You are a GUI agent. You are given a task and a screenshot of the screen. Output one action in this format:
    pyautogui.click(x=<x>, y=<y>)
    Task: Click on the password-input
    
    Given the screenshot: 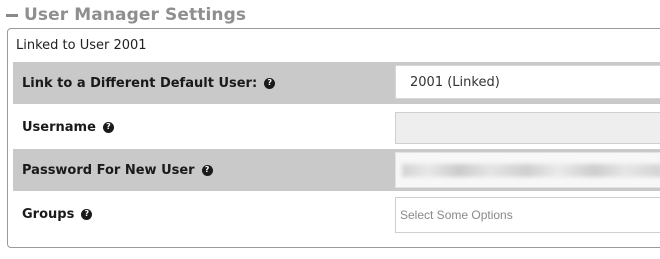 What is the action you would take?
    pyautogui.click(x=527, y=170)
    